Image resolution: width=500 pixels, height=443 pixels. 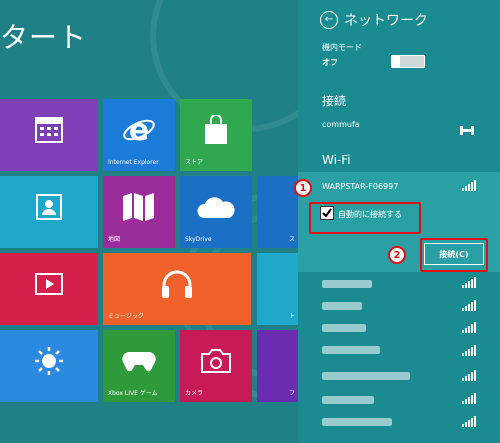 I want to click on tile-maps: 地図, so click(x=139, y=212).